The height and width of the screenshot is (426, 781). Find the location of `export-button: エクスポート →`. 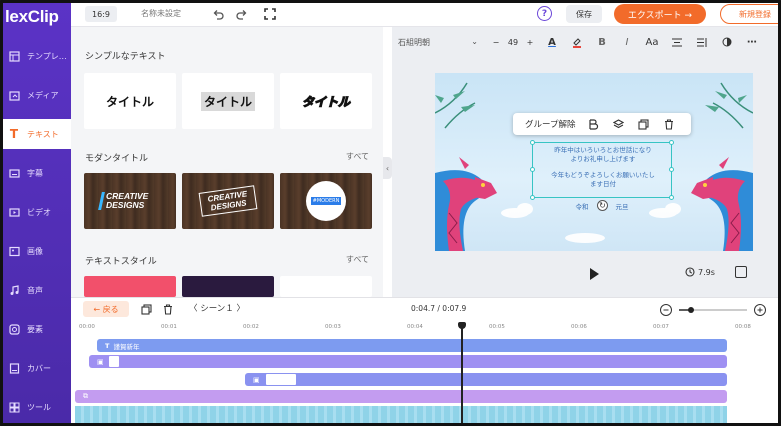

export-button: エクスポート → is located at coordinates (660, 14).